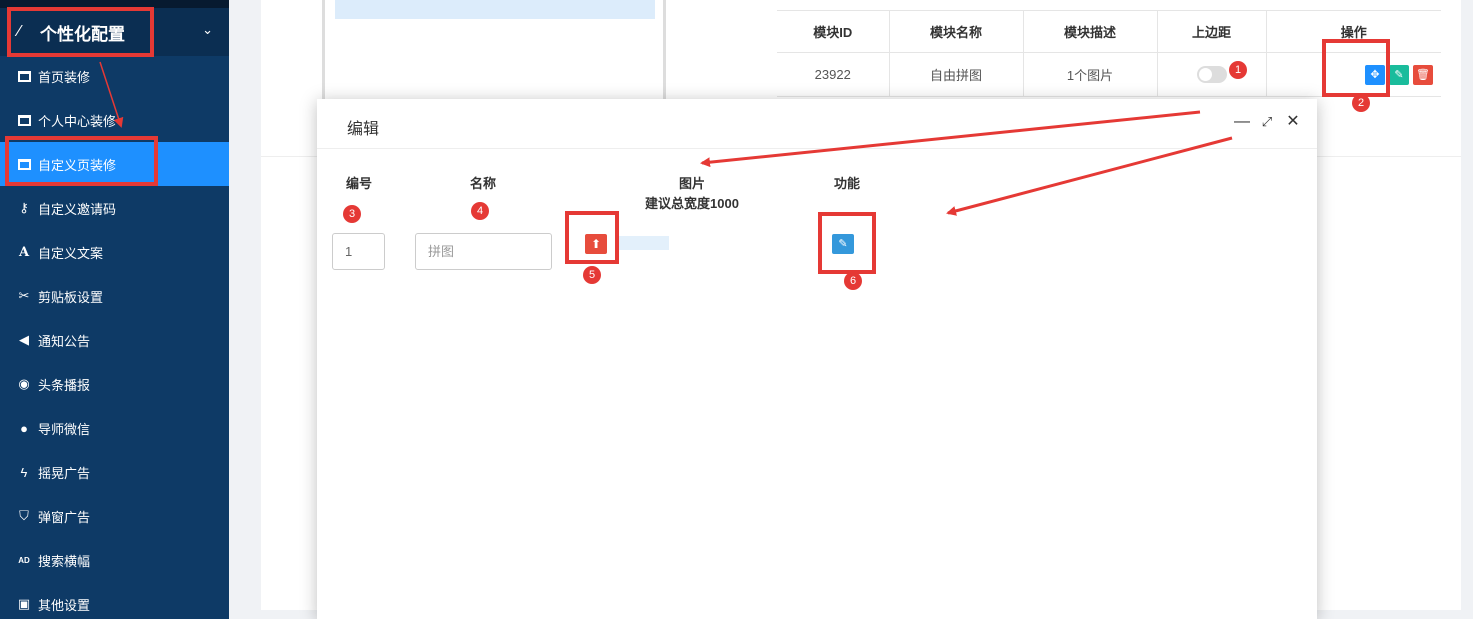 The width and height of the screenshot is (1473, 619). I want to click on chevron-down-icon: ⌄, so click(207, 29).